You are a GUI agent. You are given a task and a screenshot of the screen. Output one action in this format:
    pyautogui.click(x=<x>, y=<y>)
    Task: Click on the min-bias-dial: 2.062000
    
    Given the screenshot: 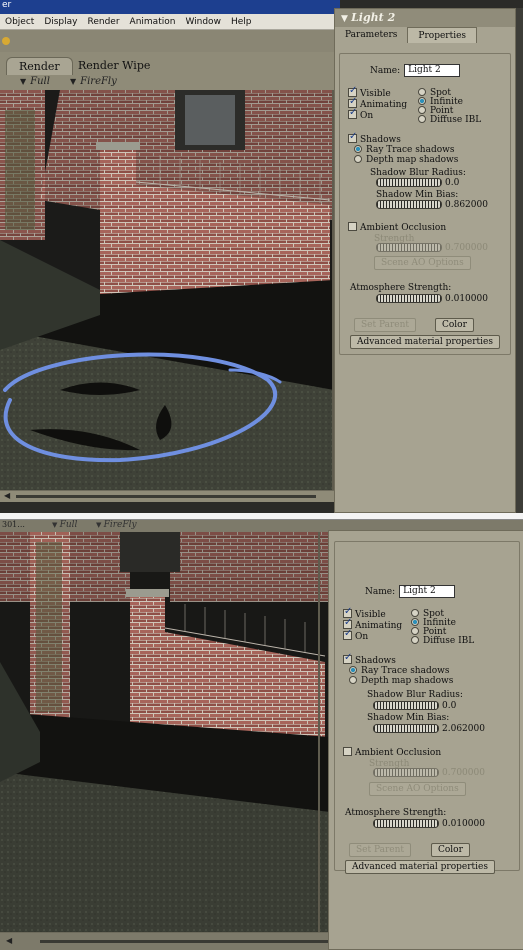 What is the action you would take?
    pyautogui.click(x=429, y=729)
    